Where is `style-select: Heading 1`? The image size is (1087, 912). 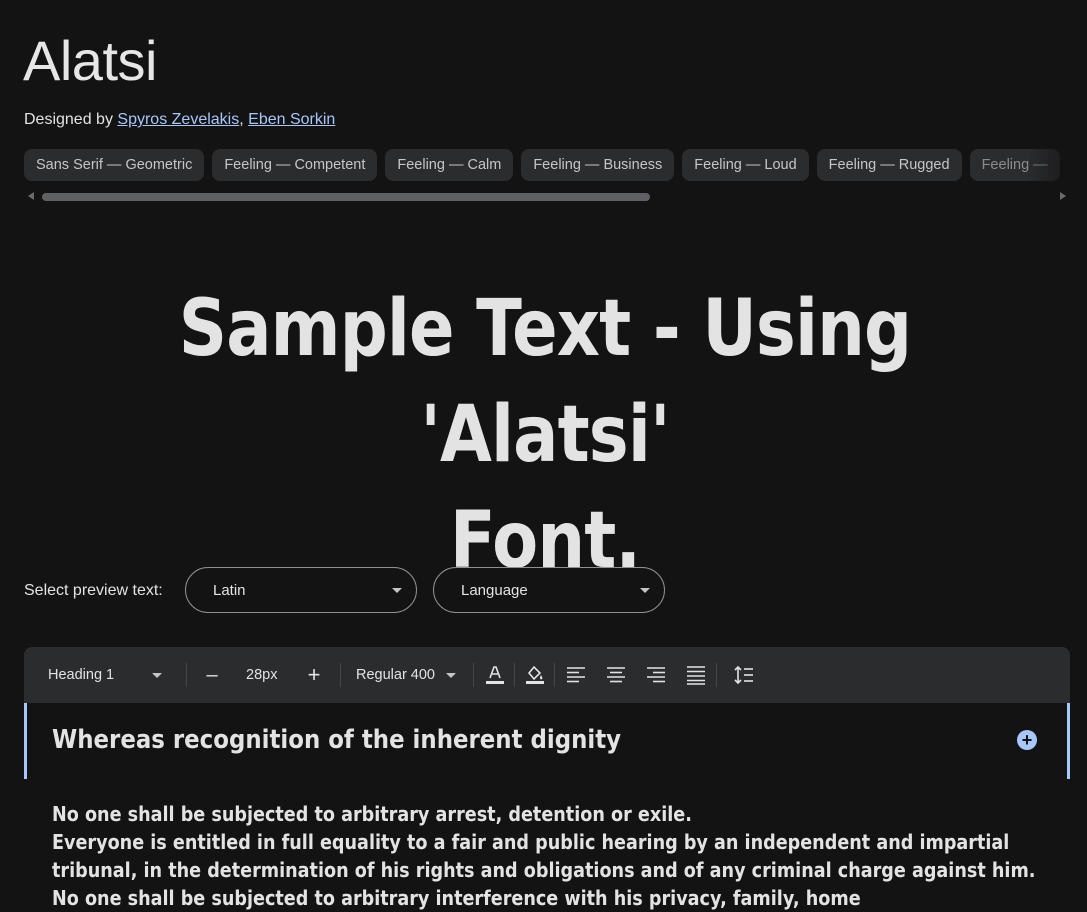 style-select: Heading 1 is located at coordinates (115, 675).